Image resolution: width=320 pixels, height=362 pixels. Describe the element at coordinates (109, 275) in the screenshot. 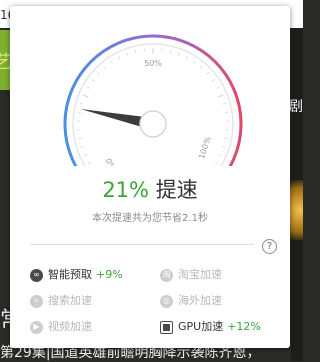

I see `feature-gain: +9%` at that location.